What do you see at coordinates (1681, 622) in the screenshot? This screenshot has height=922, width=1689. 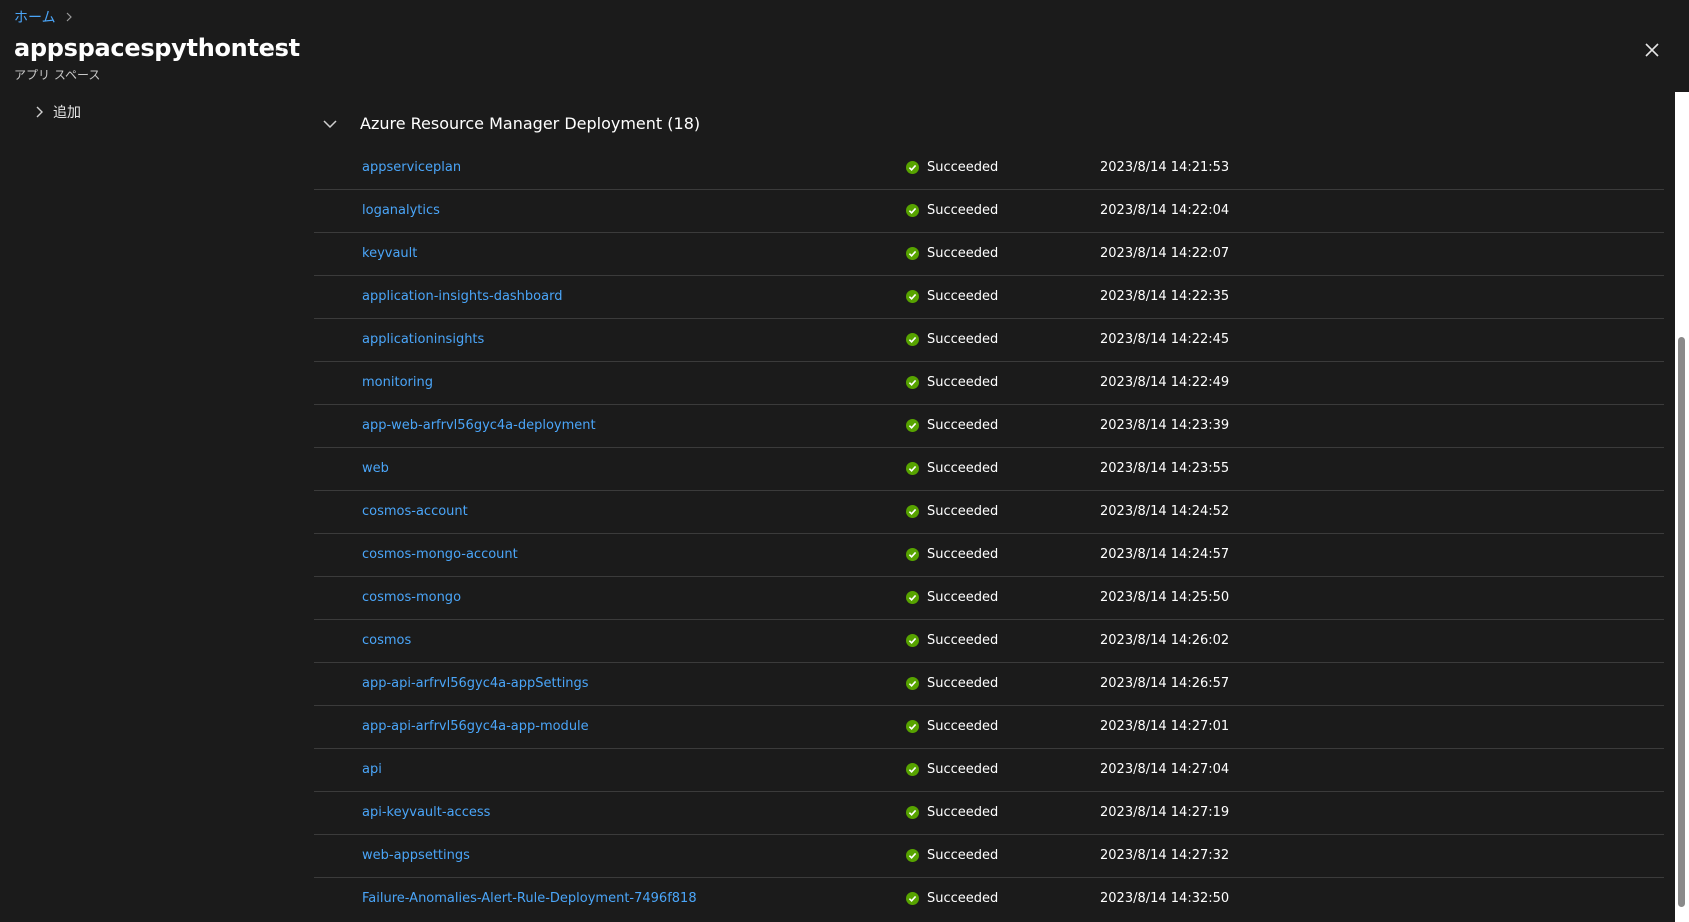 I see `scrollbar-thumb` at bounding box center [1681, 622].